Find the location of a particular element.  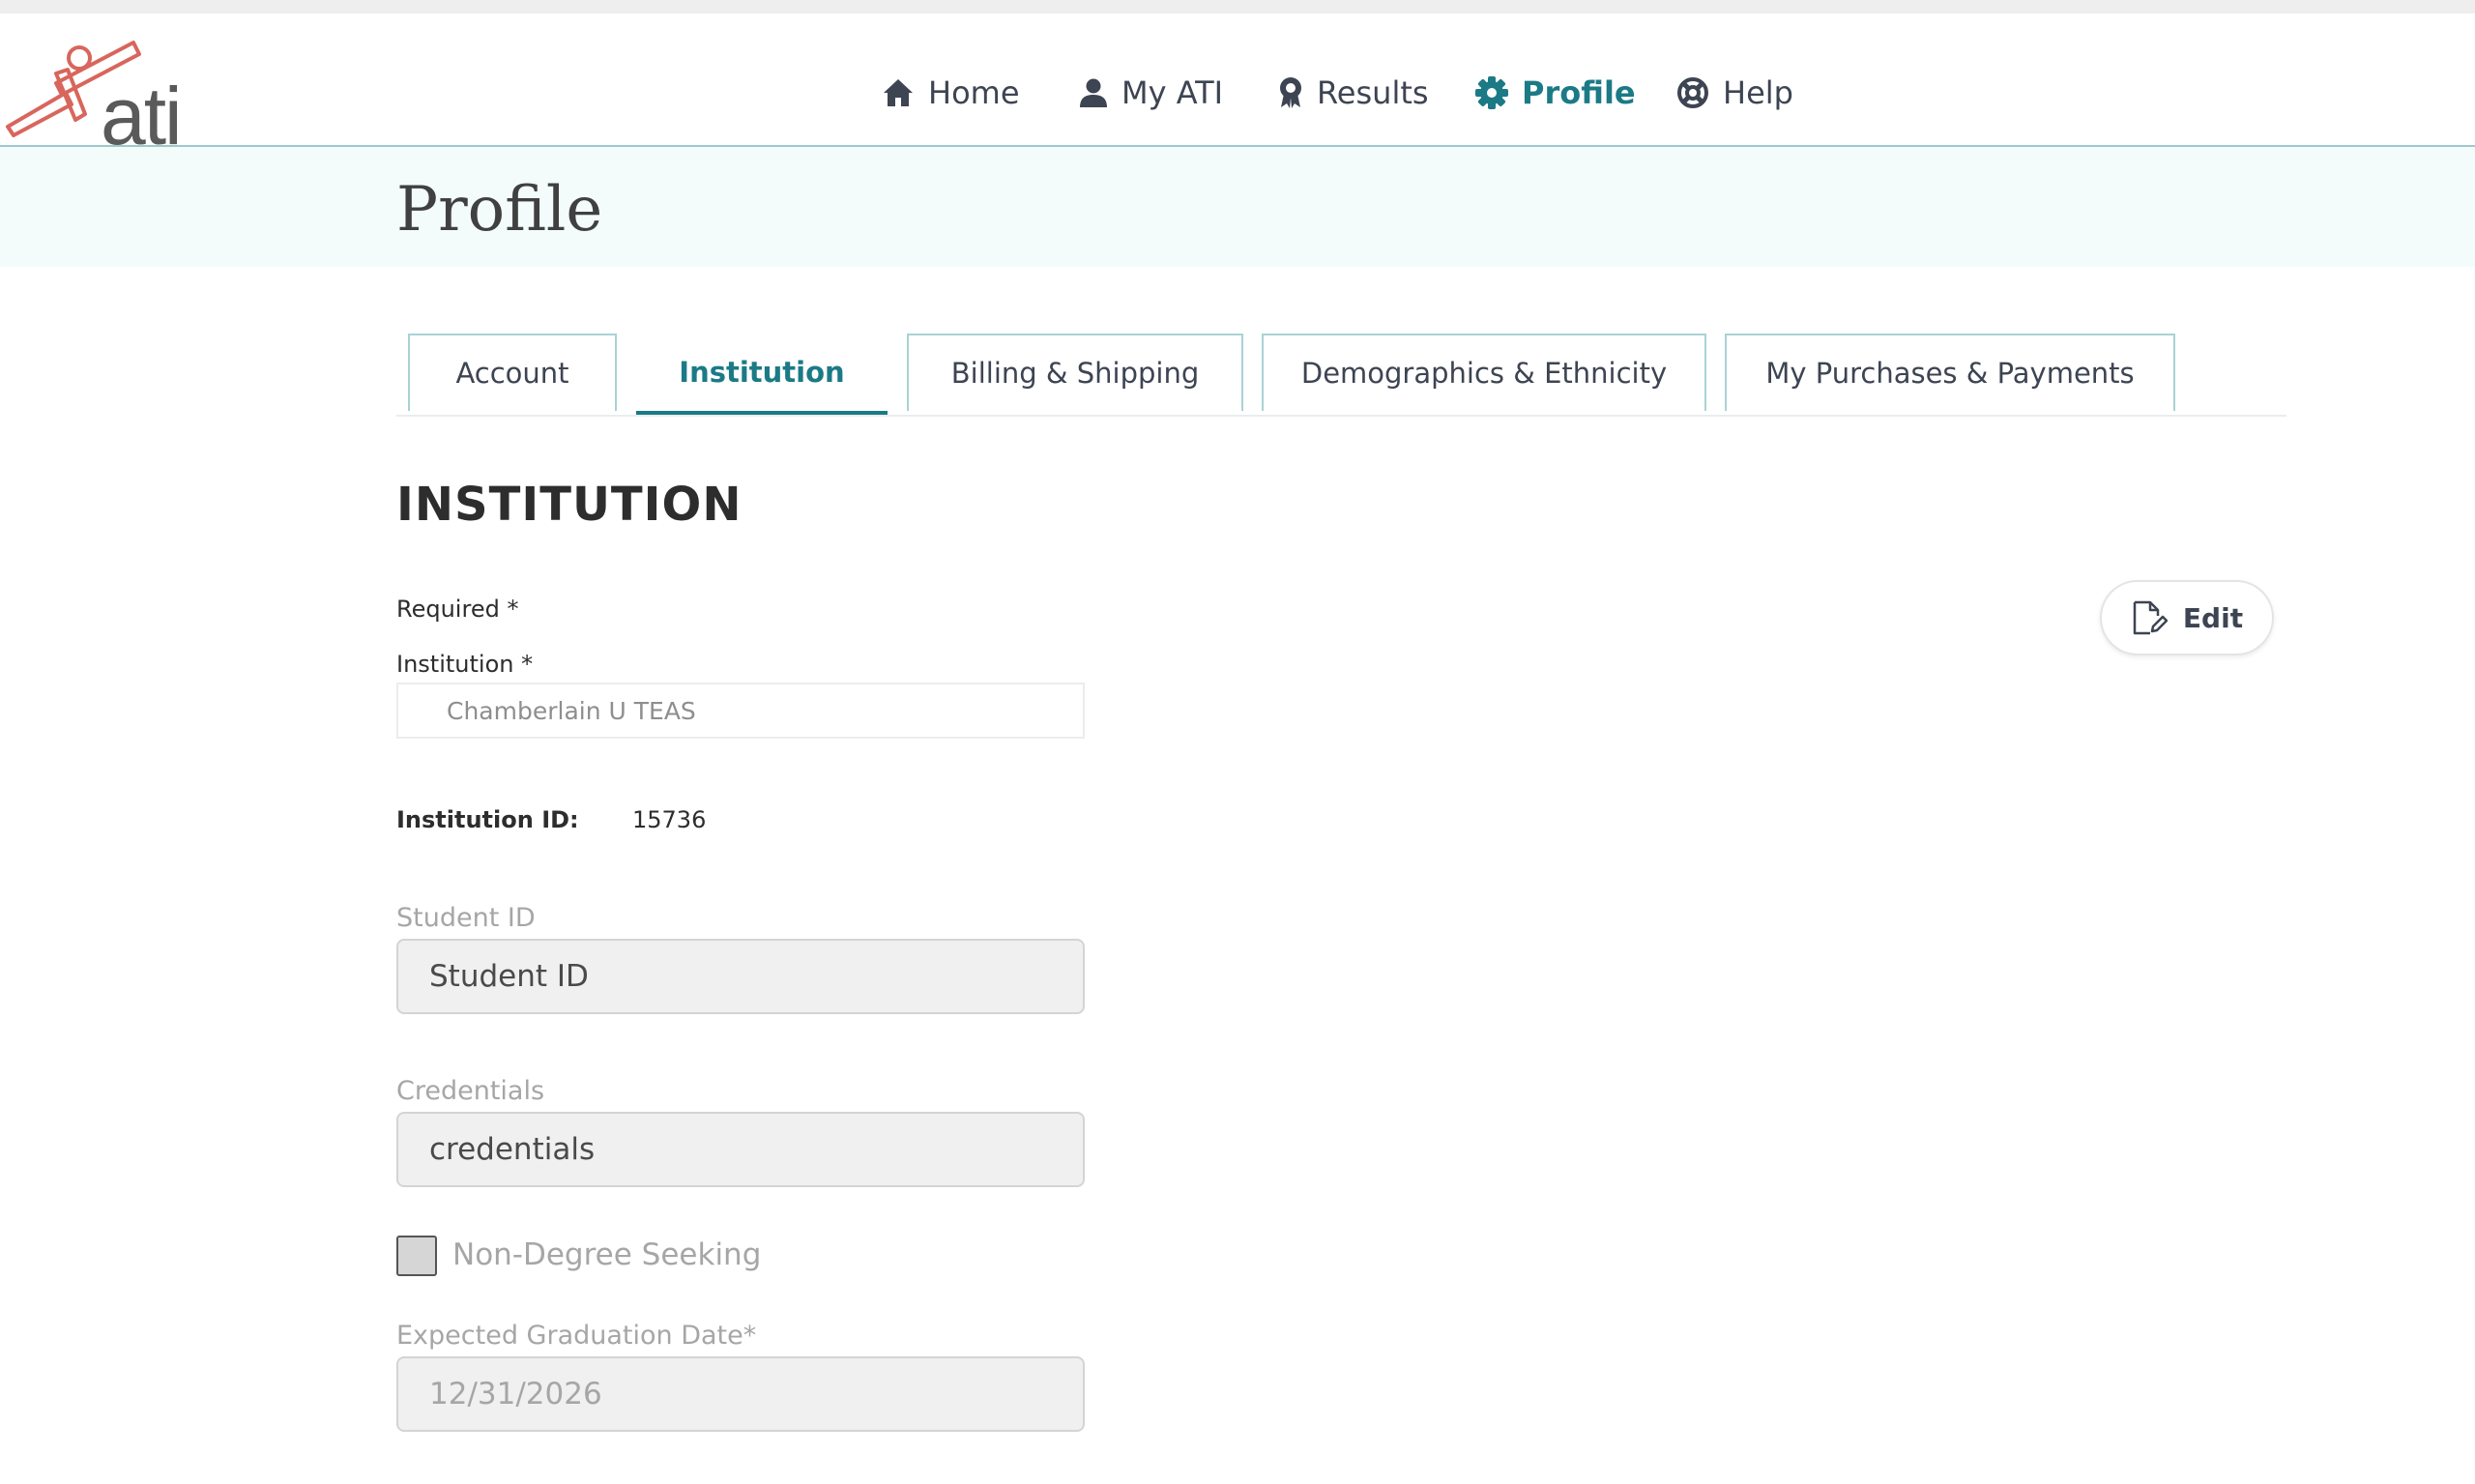

edit-button: Edit is located at coordinates (2187, 617).